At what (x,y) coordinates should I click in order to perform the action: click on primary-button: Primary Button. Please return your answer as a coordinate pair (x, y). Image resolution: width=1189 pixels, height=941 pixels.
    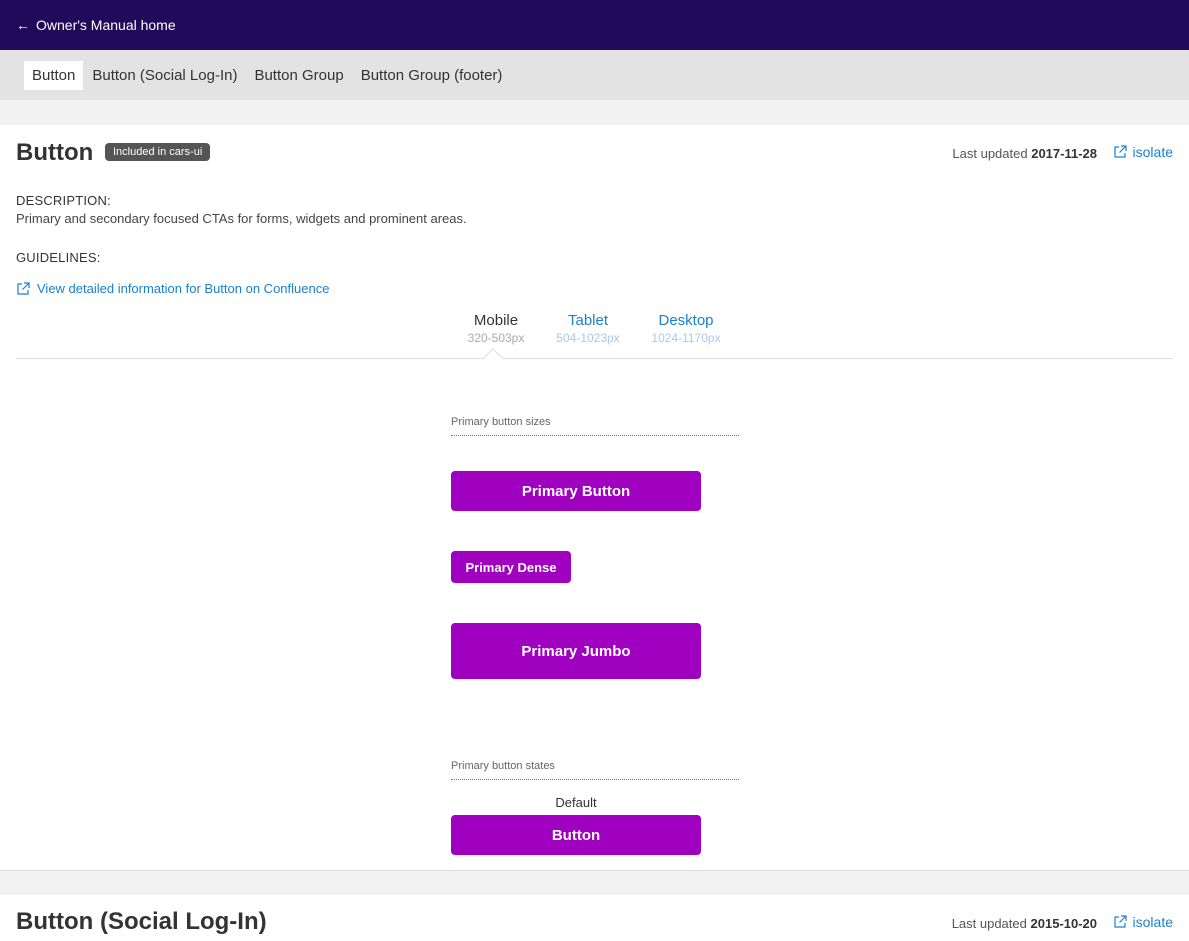
    Looking at the image, I should click on (576, 491).